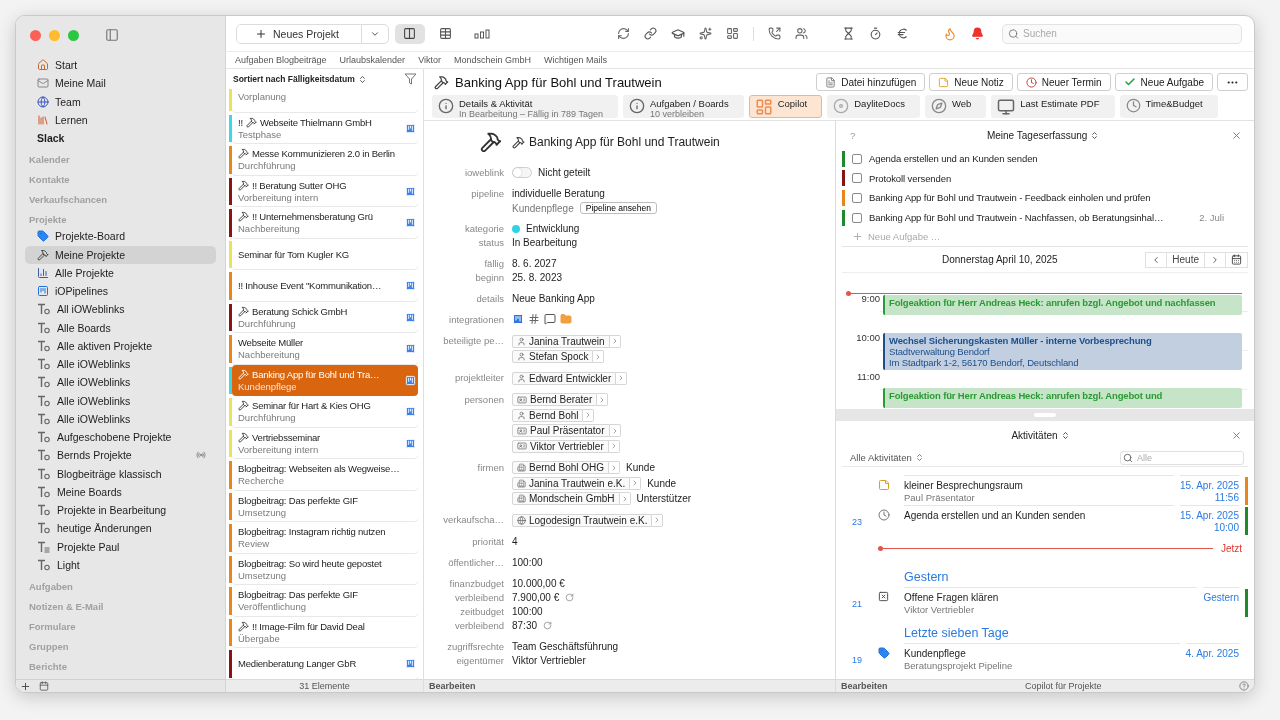 This screenshot has width=1280, height=720. Describe the element at coordinates (120, 309) in the screenshot. I see `sidebar-item: All iOWeblinks` at that location.